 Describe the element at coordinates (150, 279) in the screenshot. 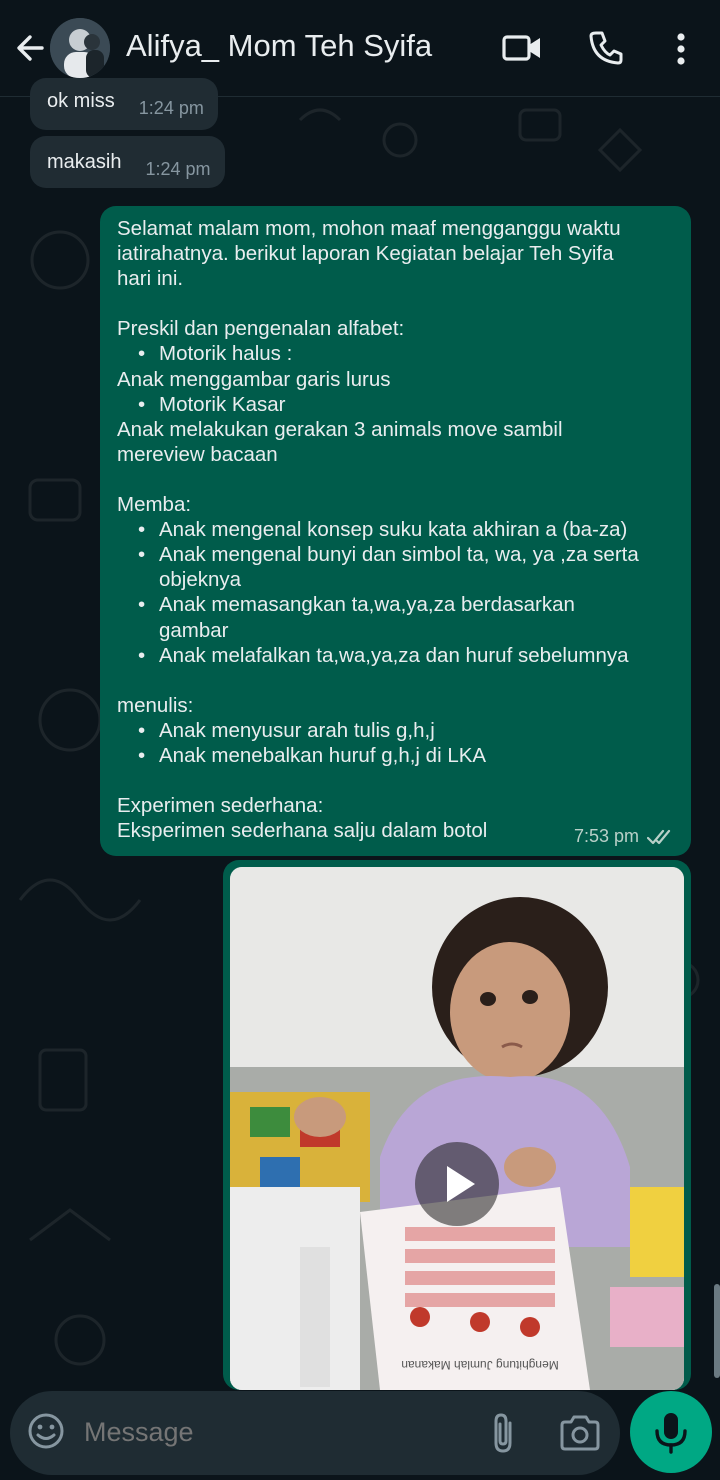

I see `message-line: hari ini.` at that location.